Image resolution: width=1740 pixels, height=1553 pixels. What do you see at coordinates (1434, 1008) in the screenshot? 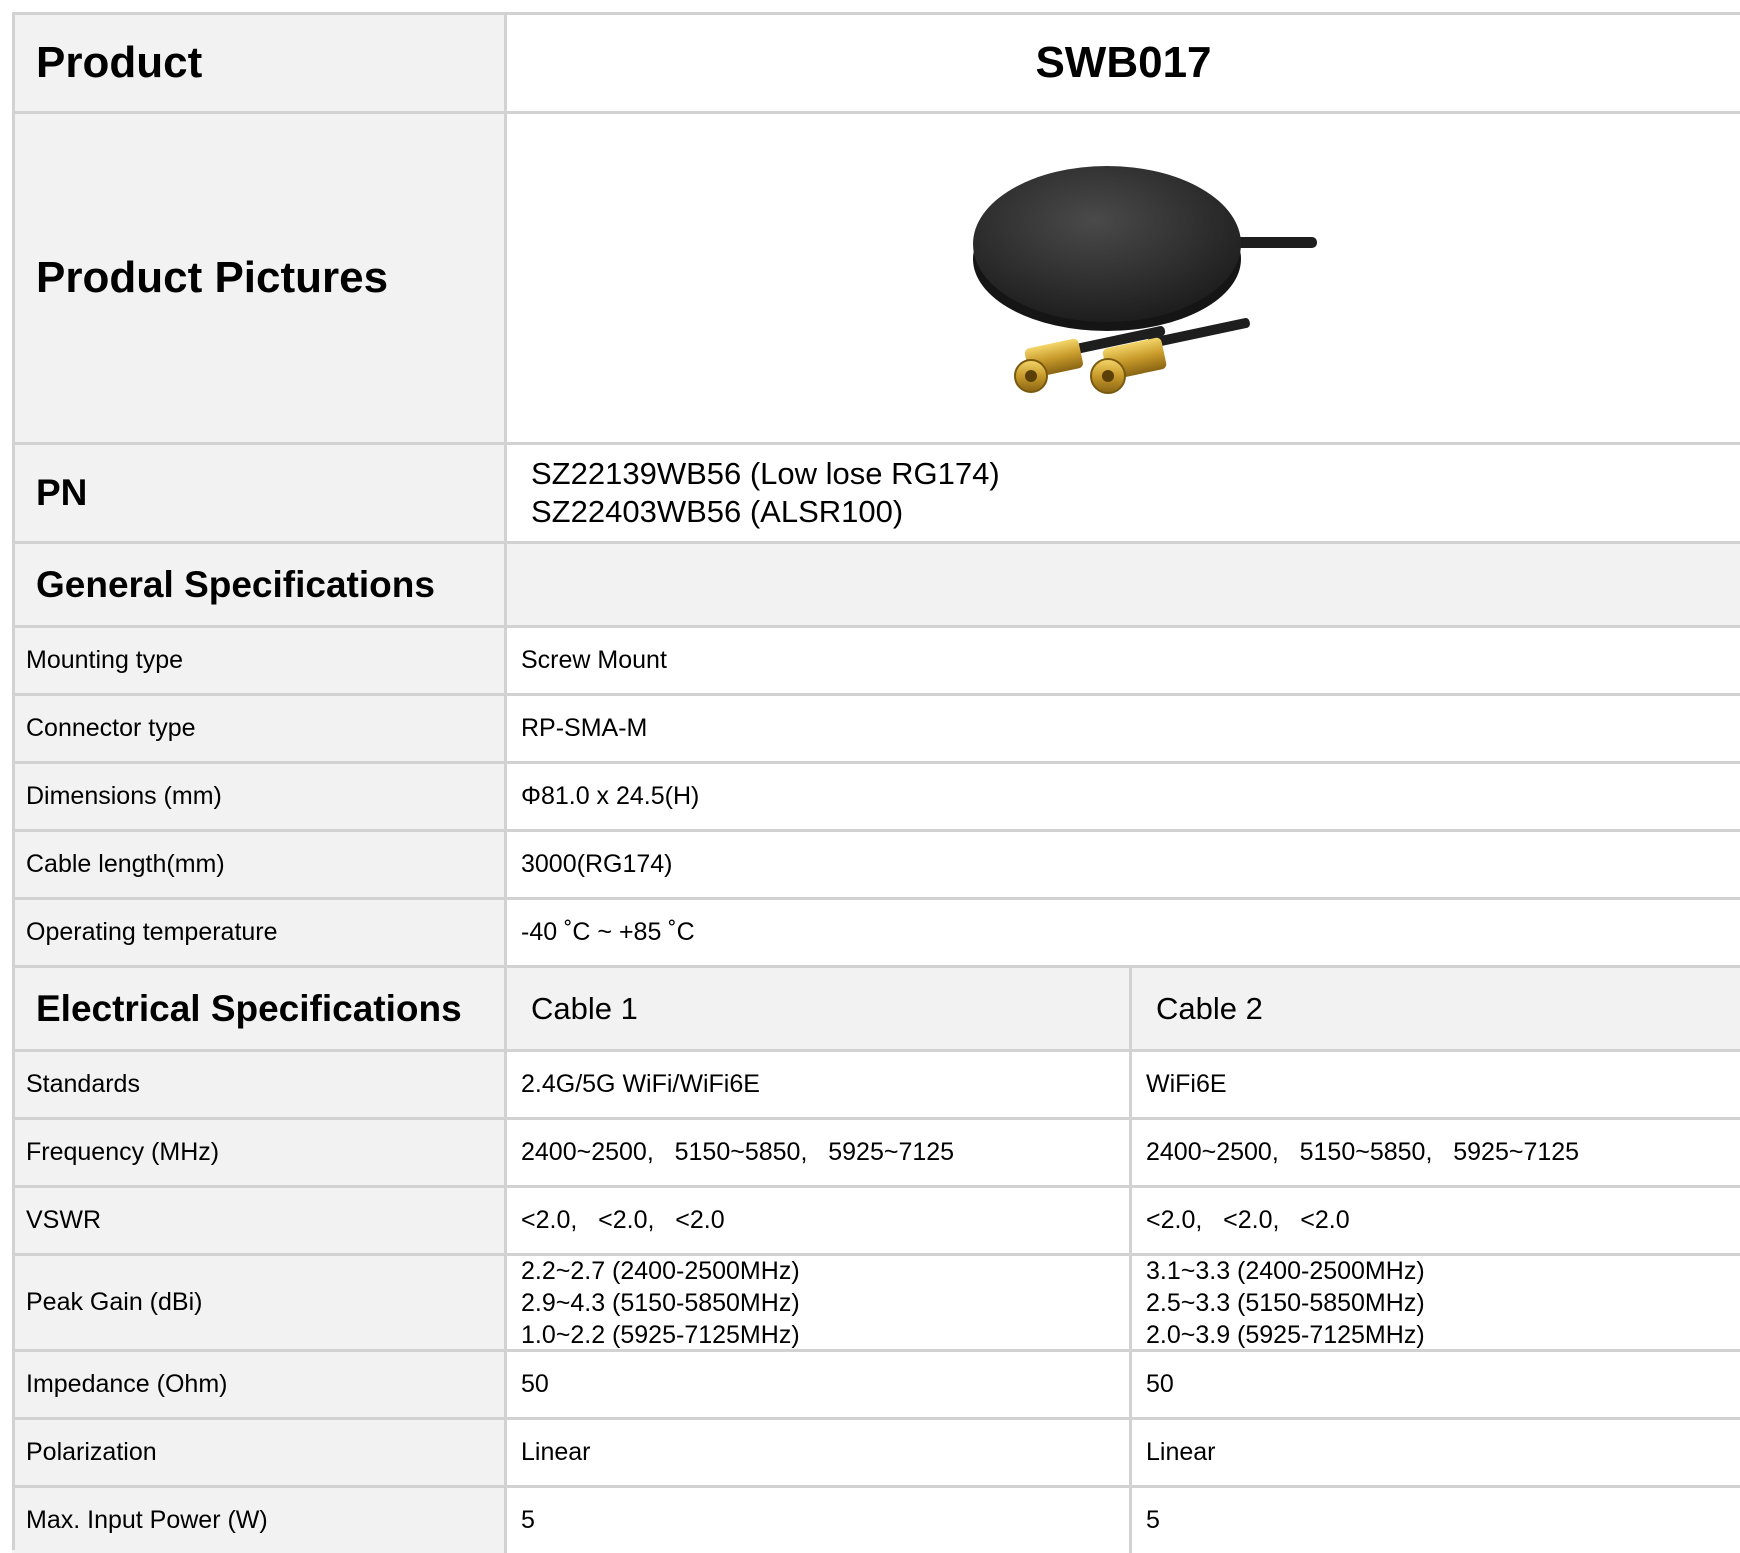
I see `cable2-header: Cable 2` at bounding box center [1434, 1008].